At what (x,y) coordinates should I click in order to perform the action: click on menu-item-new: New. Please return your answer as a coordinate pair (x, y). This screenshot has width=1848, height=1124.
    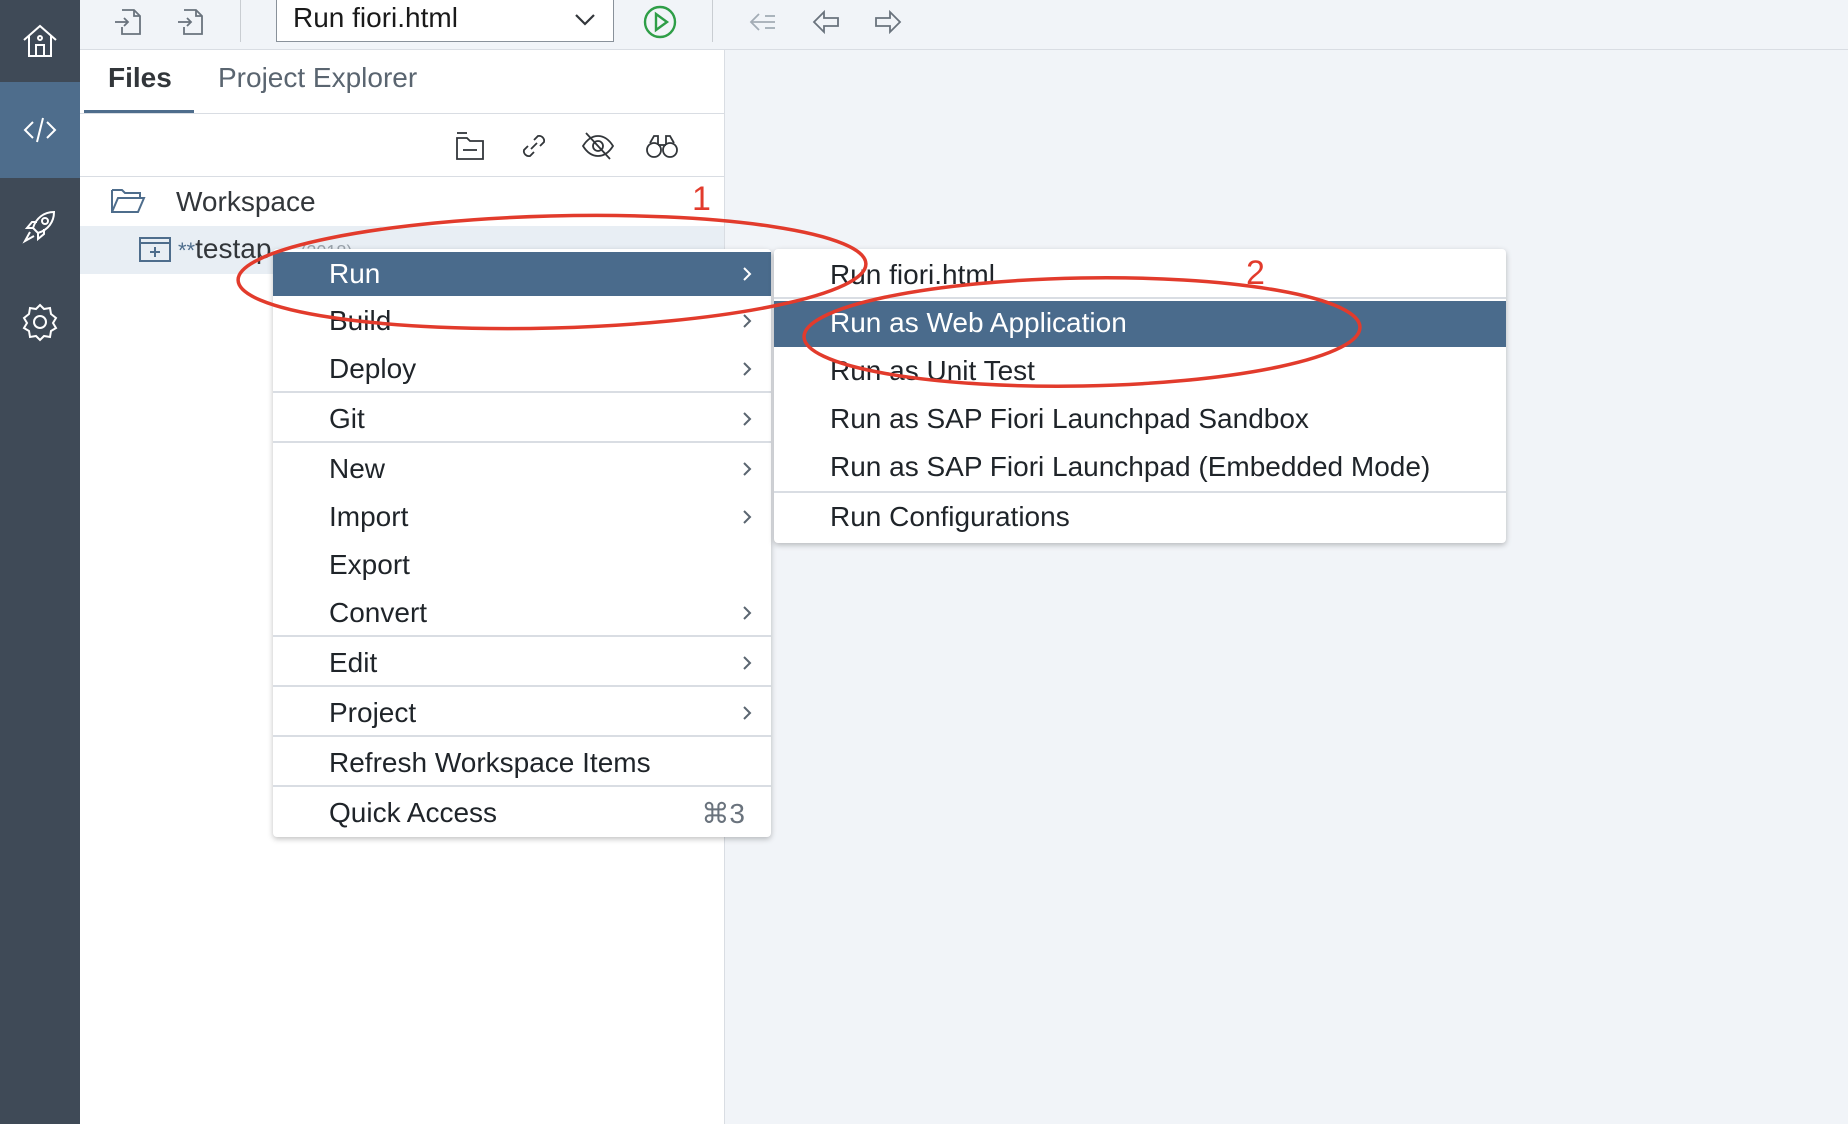
    Looking at the image, I should click on (522, 469).